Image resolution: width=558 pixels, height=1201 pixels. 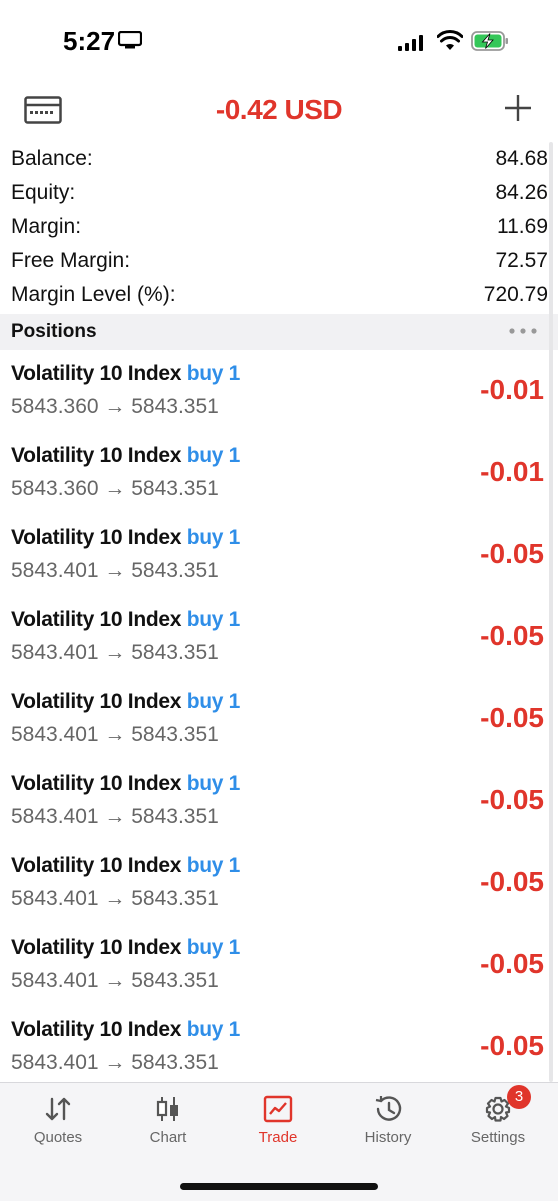 What do you see at coordinates (515, 294) in the screenshot?
I see `margin-level-value: 720.79` at bounding box center [515, 294].